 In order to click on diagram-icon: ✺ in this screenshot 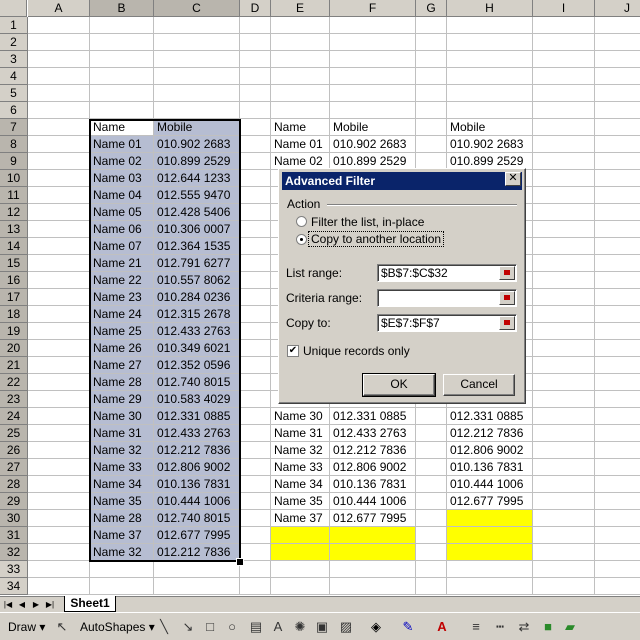, I will do `click(300, 627)`.